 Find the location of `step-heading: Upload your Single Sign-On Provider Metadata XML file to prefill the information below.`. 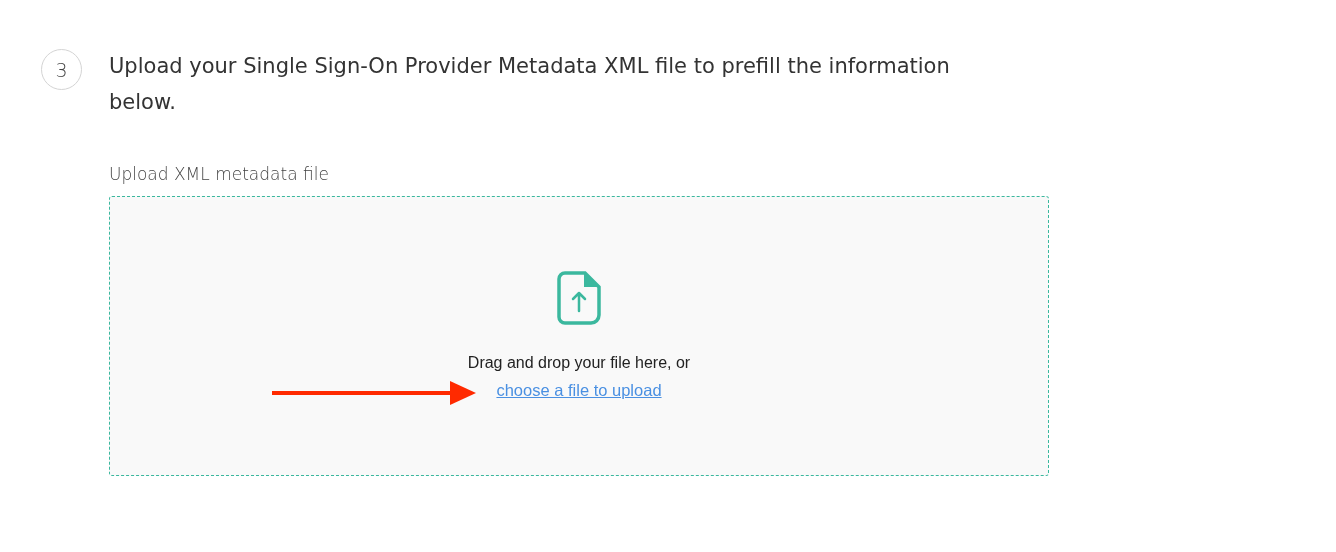

step-heading: Upload your Single Sign-On Provider Metadata XML file to prefill the information below. is located at coordinates (530, 84).